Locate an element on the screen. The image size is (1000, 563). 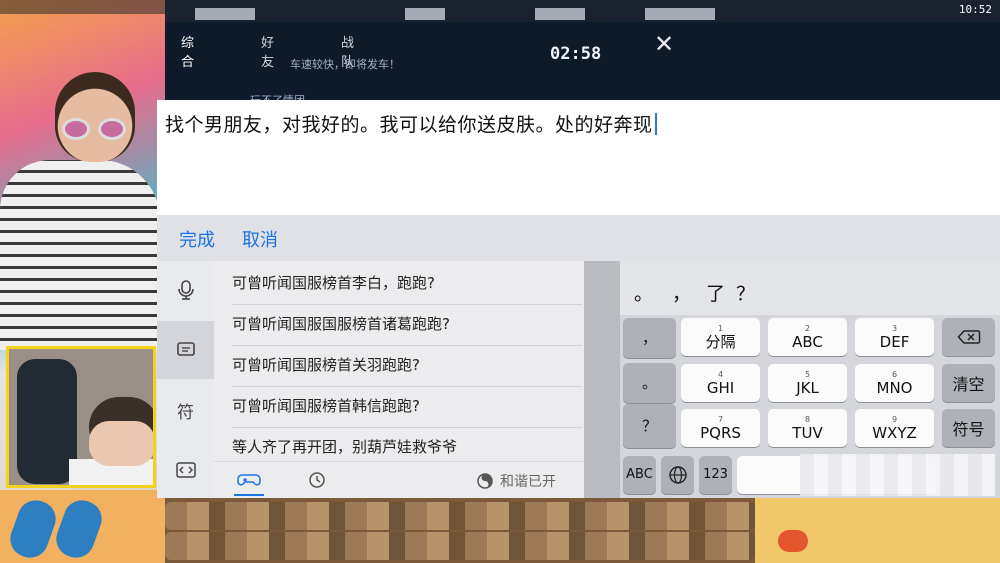
phrase-tab-recent is located at coordinates (317, 480).